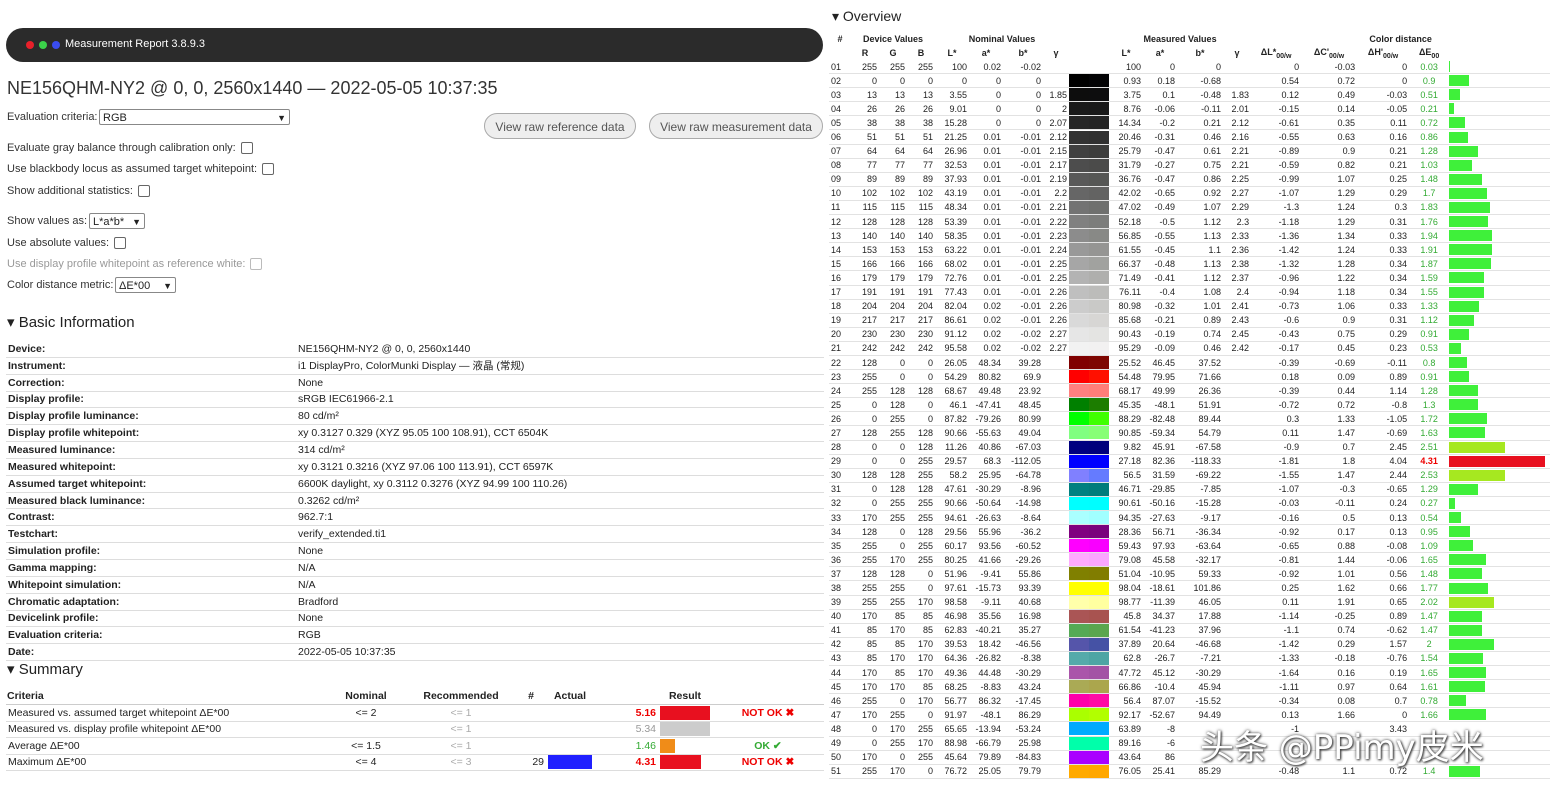 The width and height of the screenshot is (1550, 788). Describe the element at coordinates (560, 126) in the screenshot. I see `view-raw-reference-button: View raw reference data` at that location.